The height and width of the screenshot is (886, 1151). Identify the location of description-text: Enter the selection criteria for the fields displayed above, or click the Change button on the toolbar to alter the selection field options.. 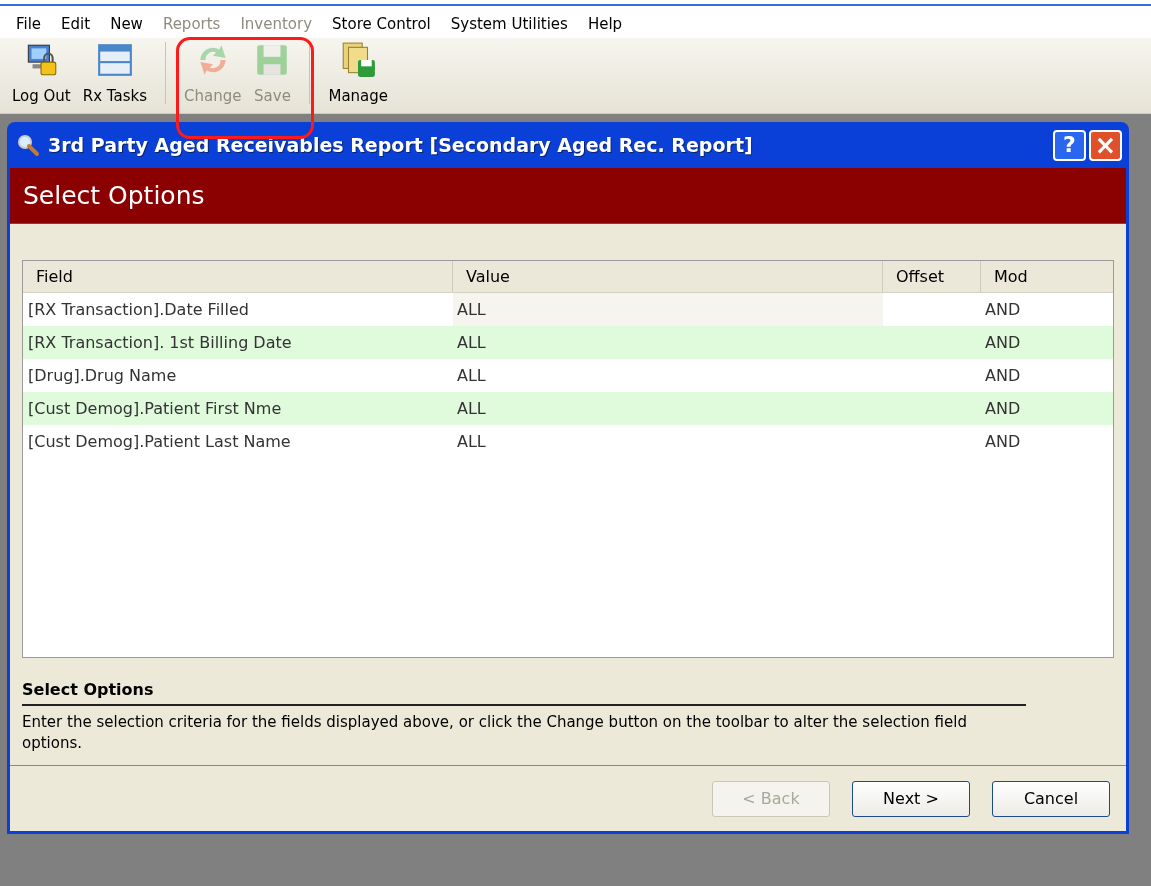
(495, 733).